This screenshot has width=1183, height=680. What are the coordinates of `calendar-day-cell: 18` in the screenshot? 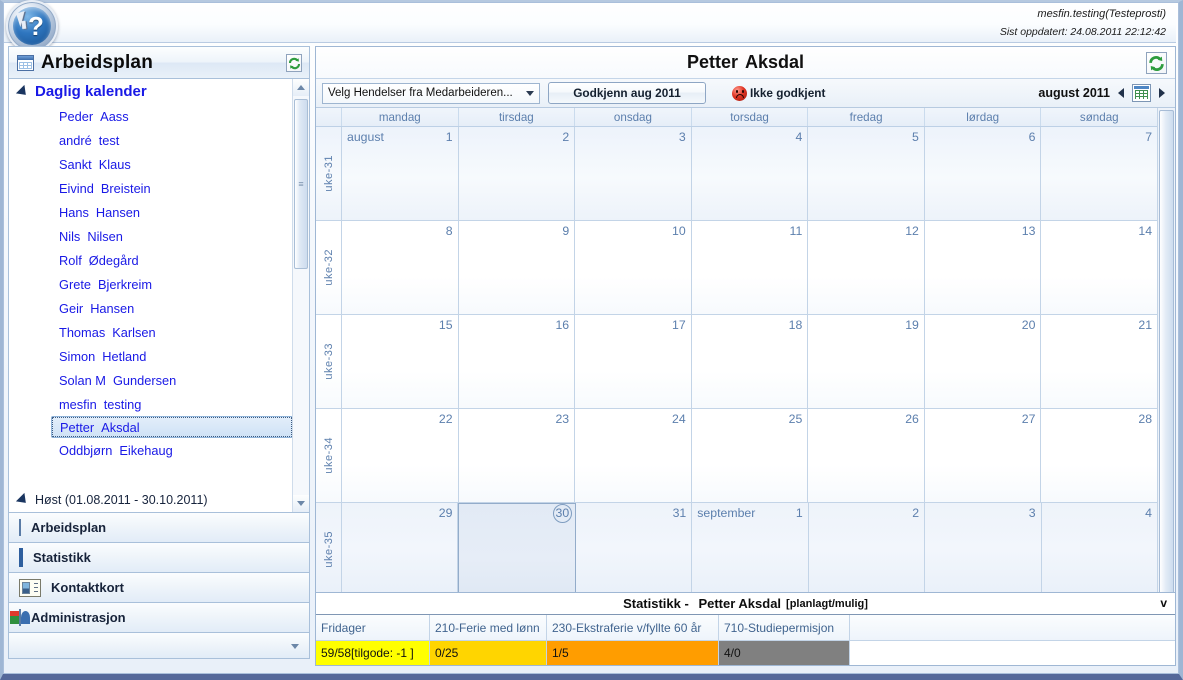 It's located at (750, 361).